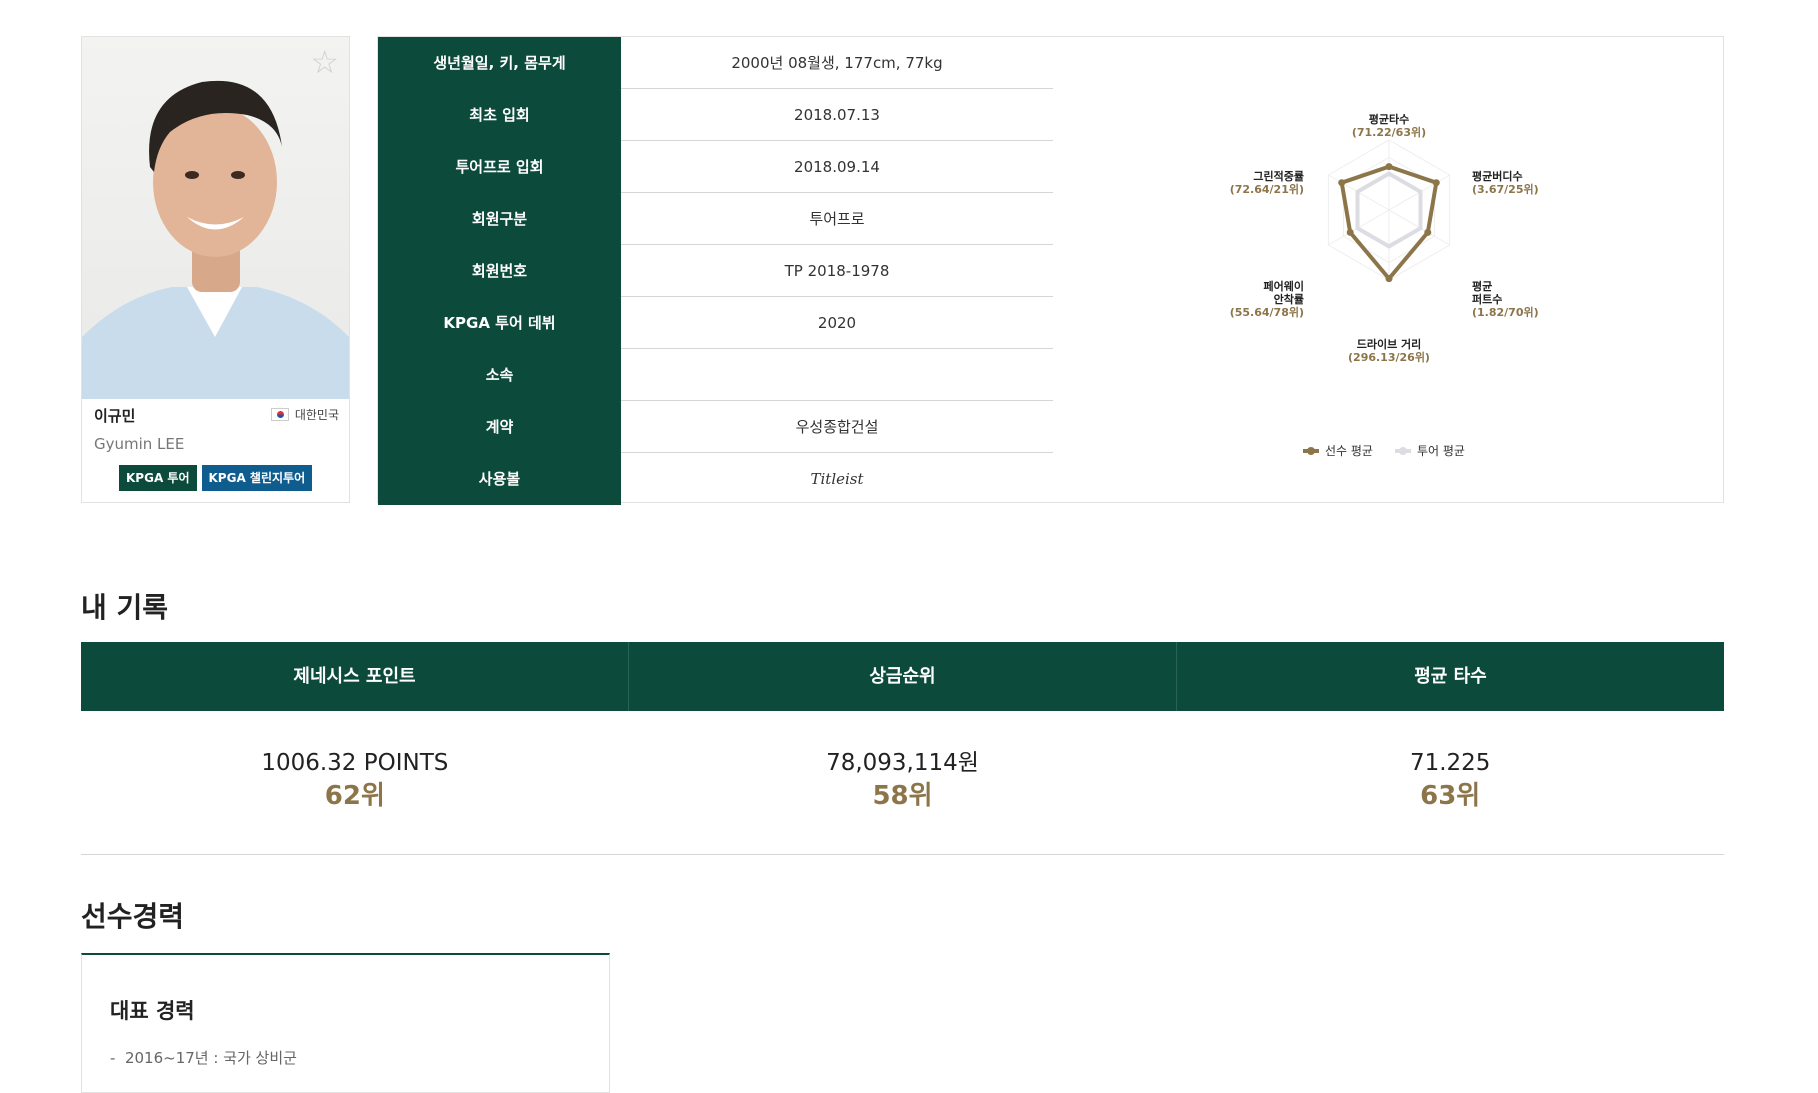  What do you see at coordinates (837, 478) in the screenshot?
I see `ball-brand-logo: Titleist` at bounding box center [837, 478].